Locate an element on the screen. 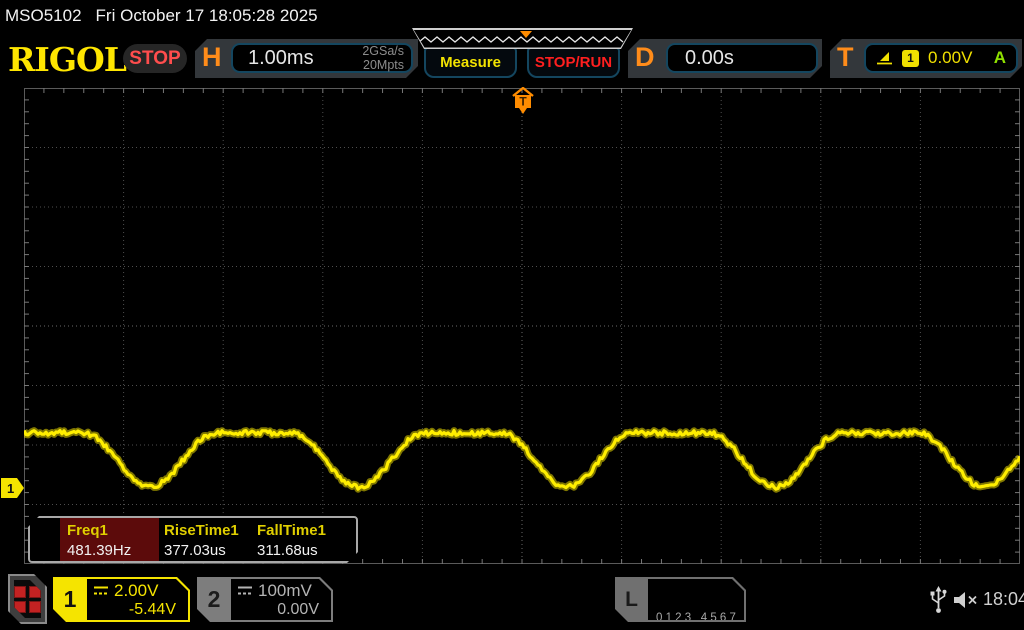 The height and width of the screenshot is (630, 1024). channel2-badge: 2 100mV 0.00V is located at coordinates (265, 599).